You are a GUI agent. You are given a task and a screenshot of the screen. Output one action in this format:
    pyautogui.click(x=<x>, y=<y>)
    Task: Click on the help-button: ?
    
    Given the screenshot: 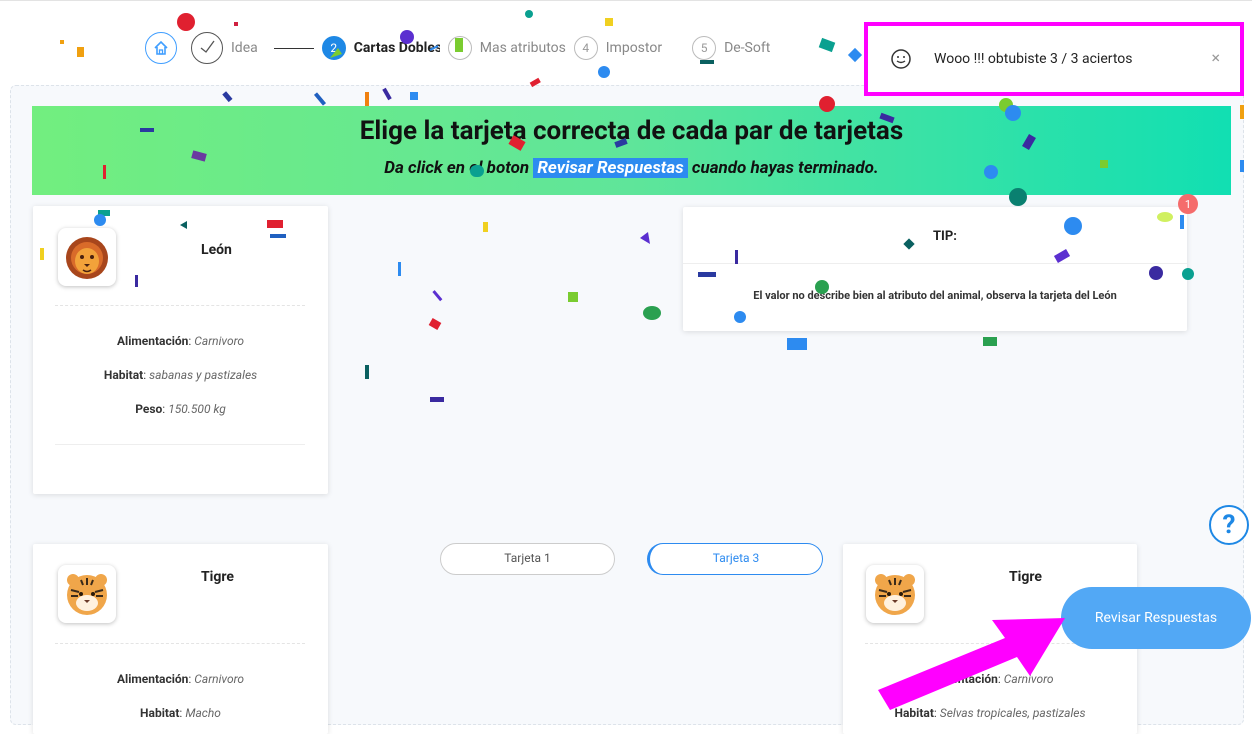 What is the action you would take?
    pyautogui.click(x=1229, y=525)
    